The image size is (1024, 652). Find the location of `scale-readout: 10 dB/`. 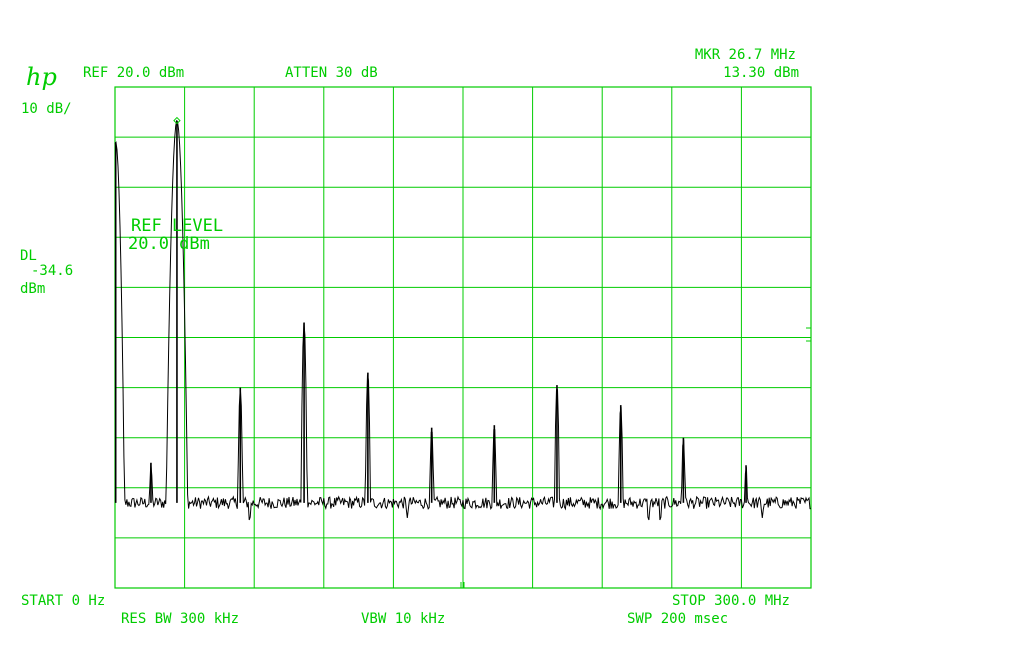

scale-readout: 10 dB/ is located at coordinates (46, 109).